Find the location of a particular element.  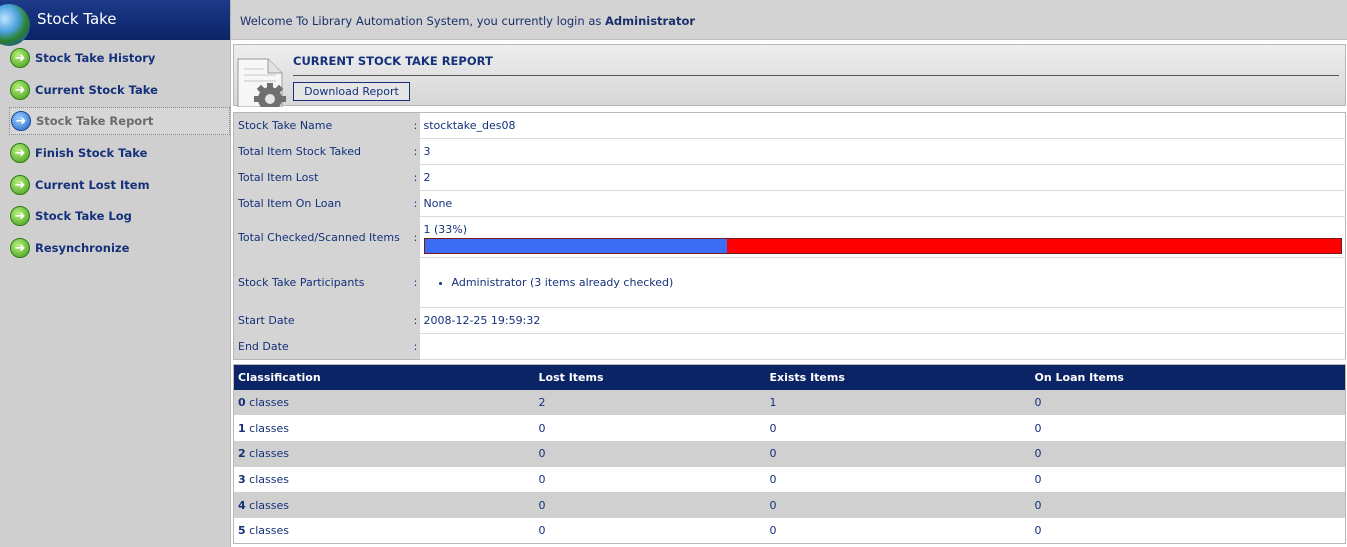

sidebar-item-label: Stock Take History is located at coordinates (95, 58).